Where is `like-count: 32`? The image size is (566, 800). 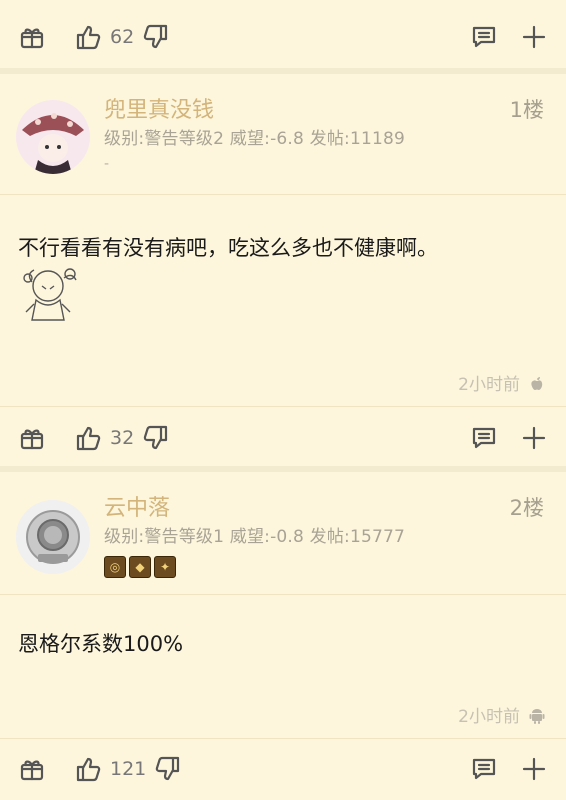
like-count: 32 is located at coordinates (122, 438).